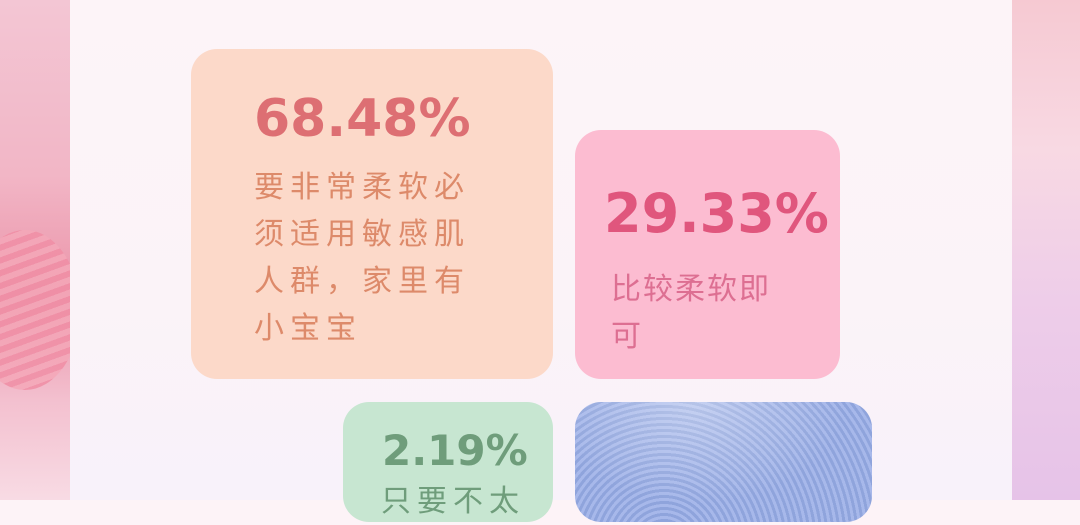 The image size is (1080, 525). Describe the element at coordinates (723, 462) in the screenshot. I see `towel-texture-image` at that location.